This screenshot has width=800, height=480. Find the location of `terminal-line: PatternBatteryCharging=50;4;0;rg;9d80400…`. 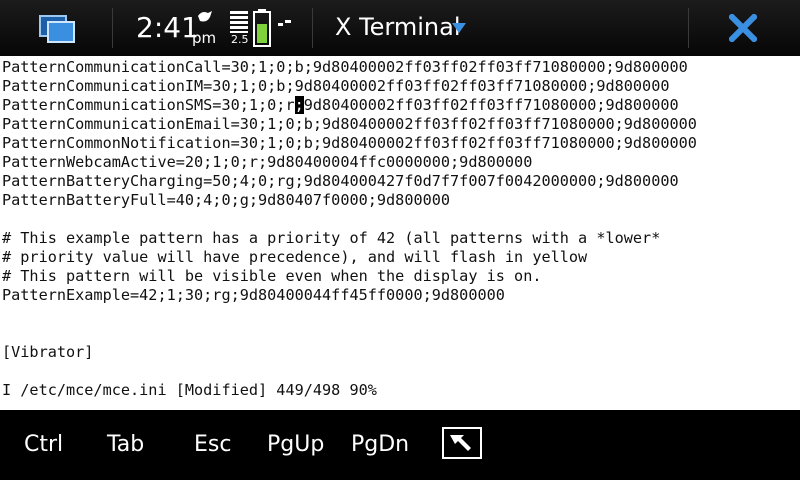

terminal-line: PatternBatteryCharging=50;4;0;rg;9d80400… is located at coordinates (340, 181).